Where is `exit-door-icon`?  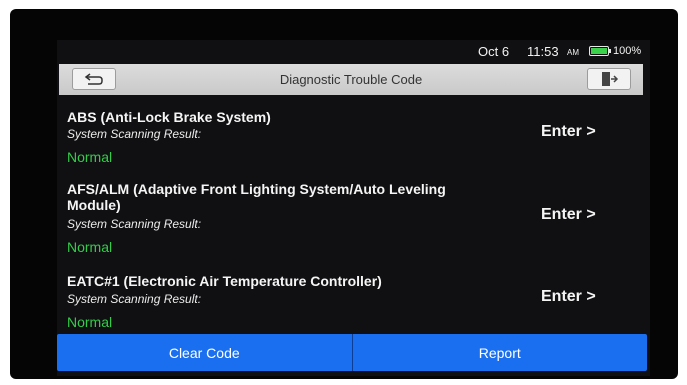 exit-door-icon is located at coordinates (610, 79).